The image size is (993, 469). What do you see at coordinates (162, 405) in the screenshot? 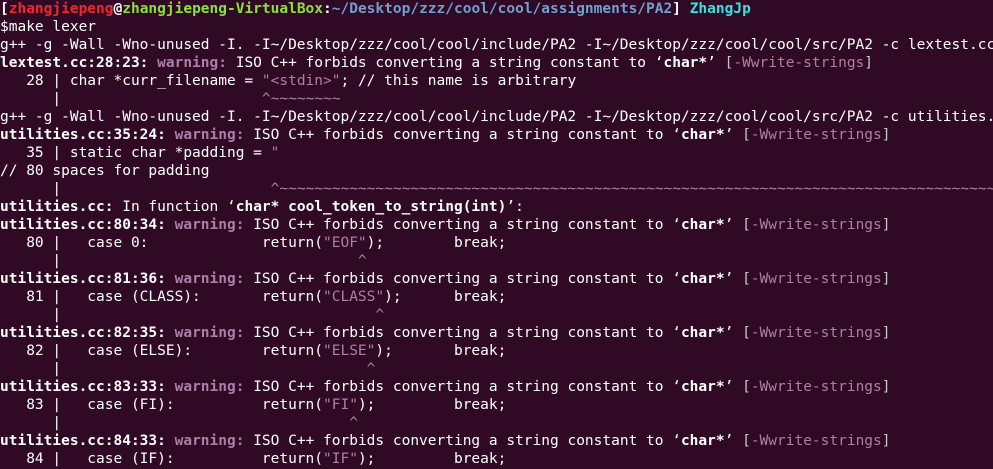
I see `terminal-text: 83 | case (FI): return(` at bounding box center [162, 405].